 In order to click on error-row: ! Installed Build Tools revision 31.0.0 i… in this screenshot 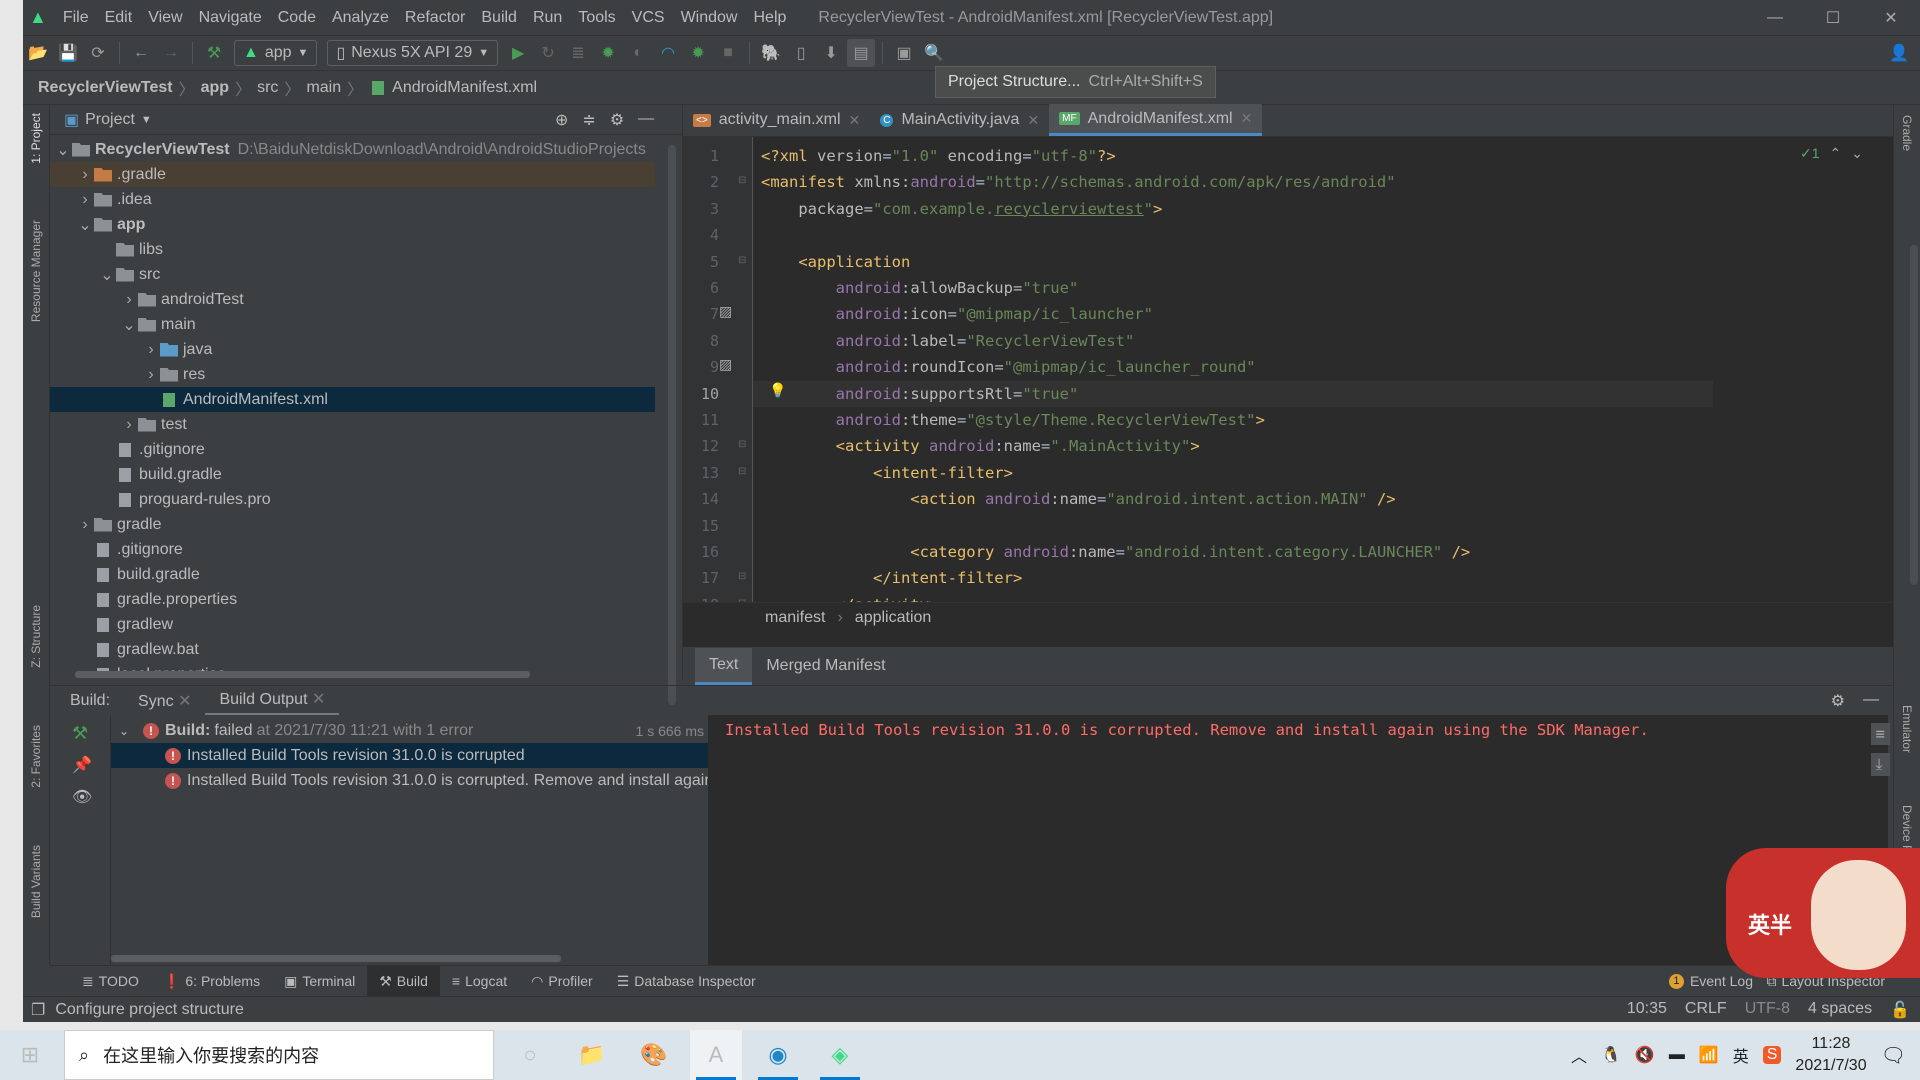, I will do `click(409, 755)`.